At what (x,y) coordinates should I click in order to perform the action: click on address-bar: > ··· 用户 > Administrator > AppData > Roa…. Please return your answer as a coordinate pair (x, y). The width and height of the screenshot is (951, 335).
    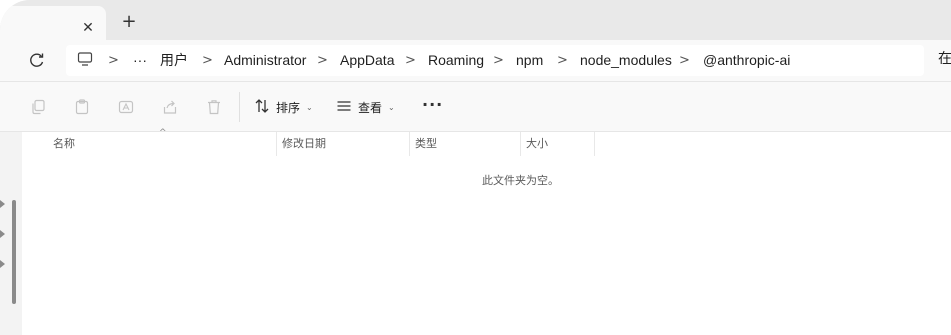
    Looking at the image, I should click on (495, 60).